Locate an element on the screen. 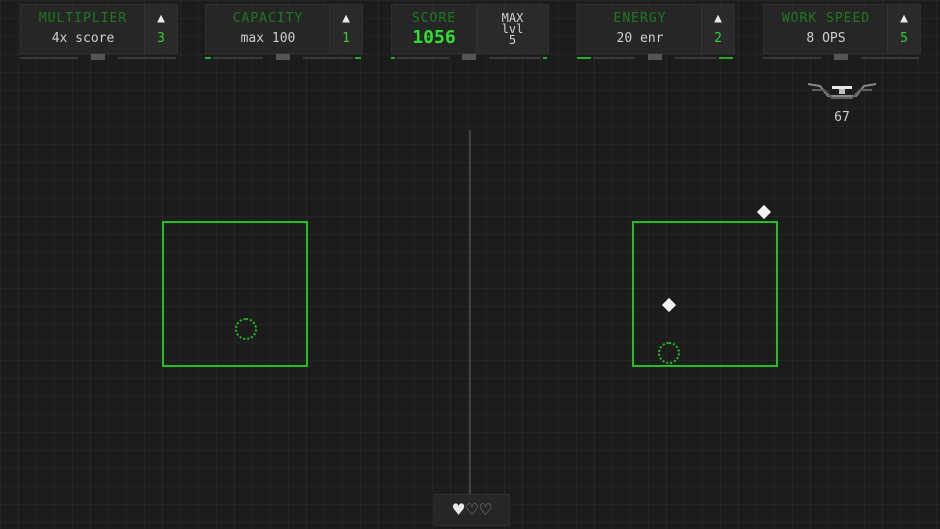  lives-indicator: ♥ ♡ ♡ is located at coordinates (472, 510).